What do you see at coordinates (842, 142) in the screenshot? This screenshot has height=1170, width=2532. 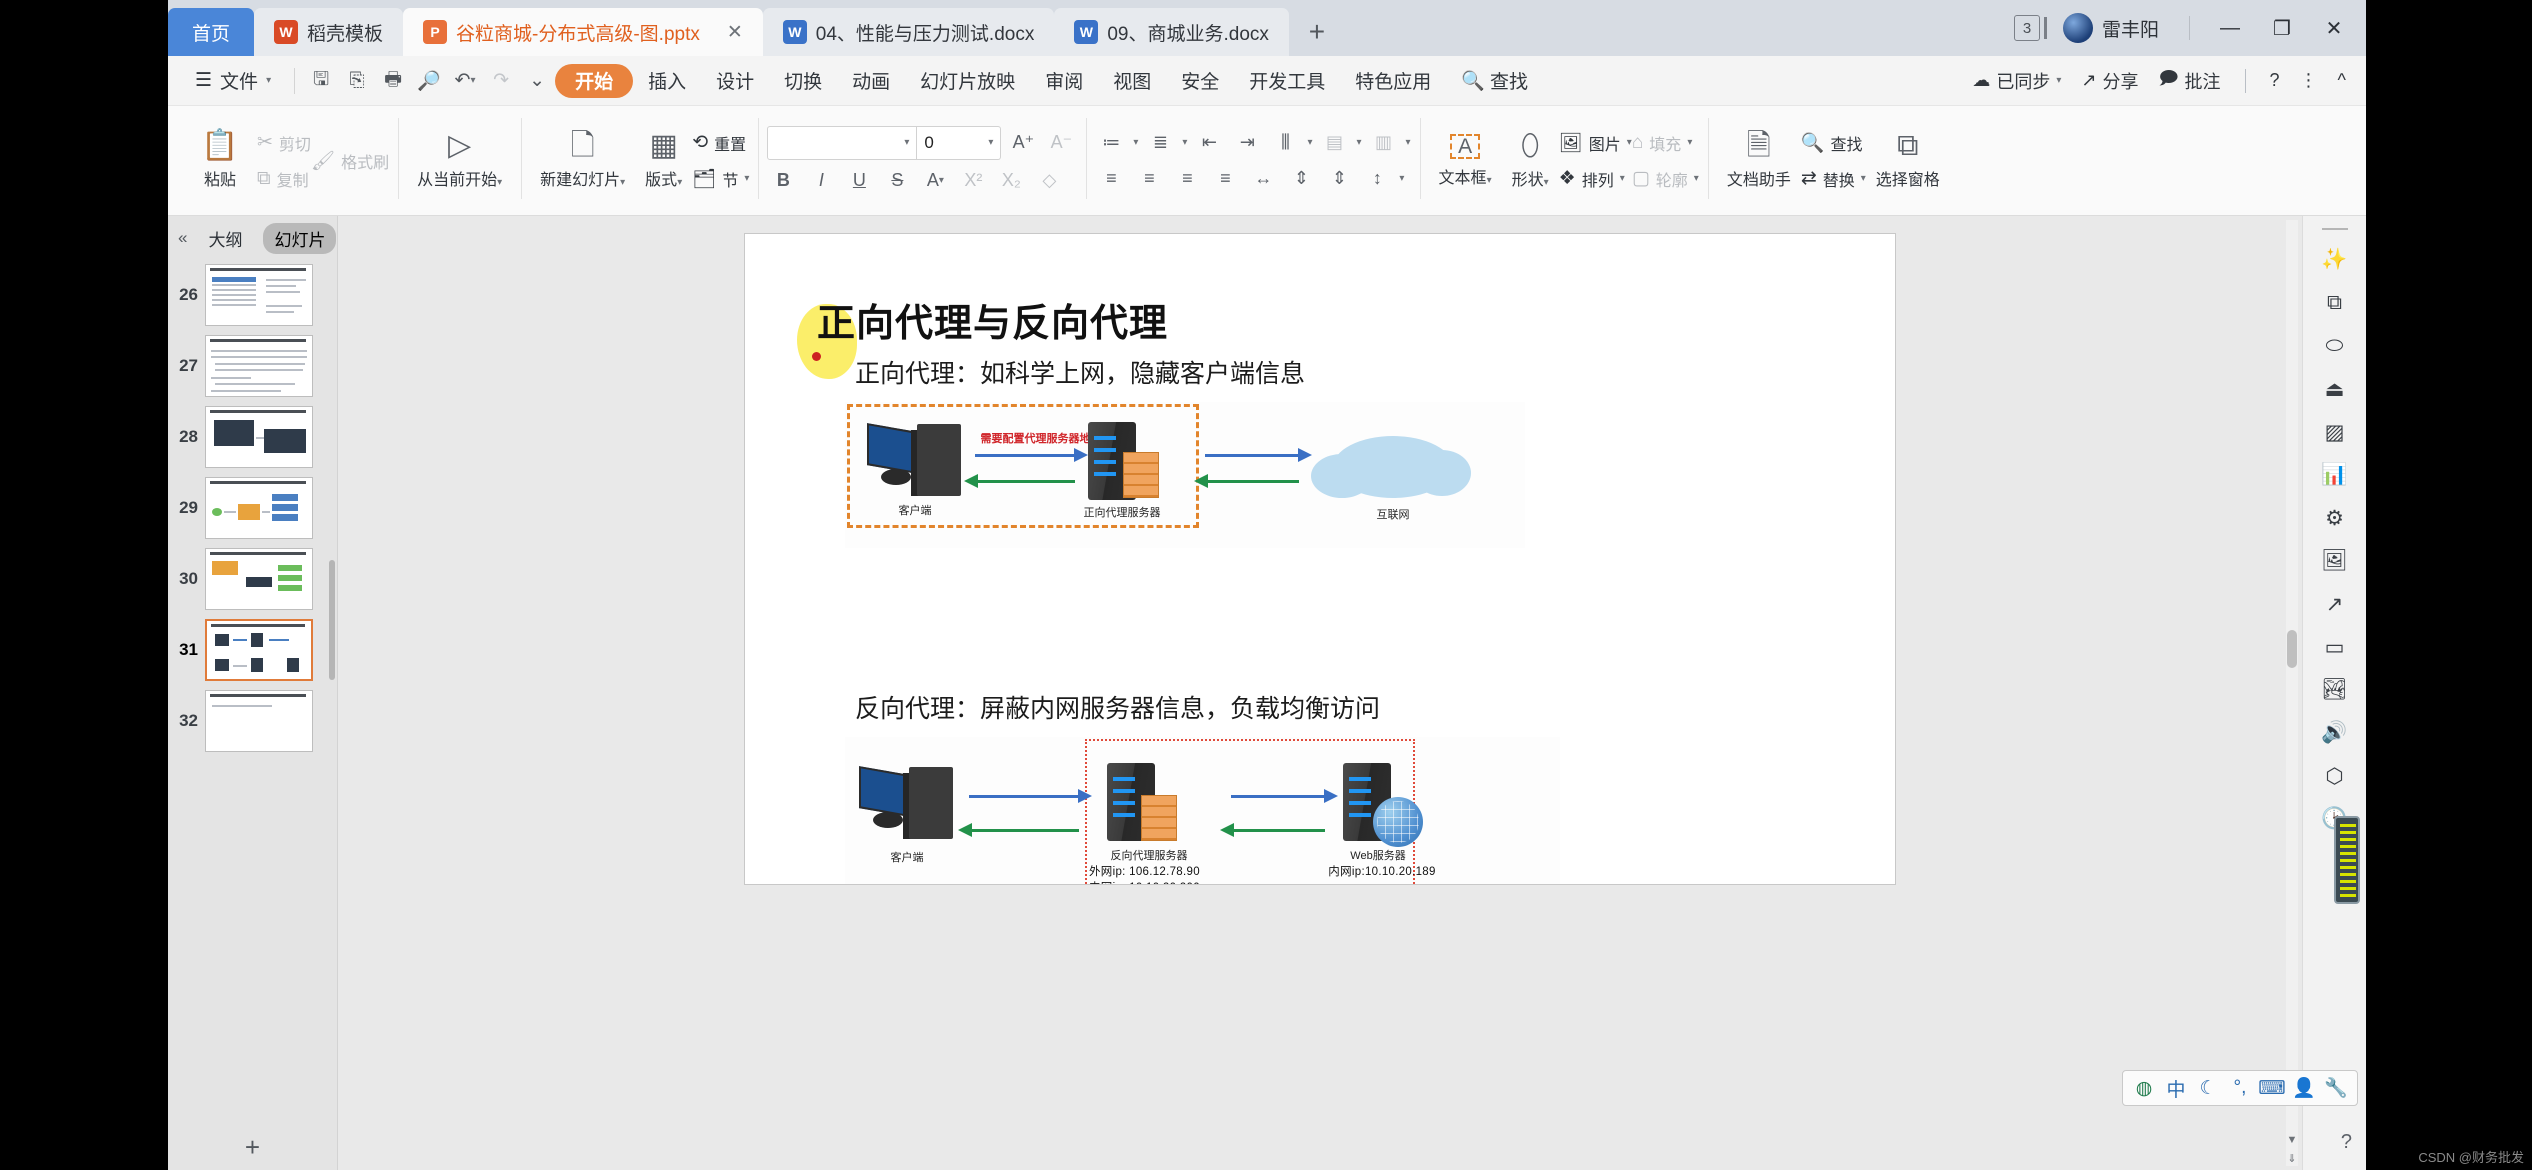 I see `font-family-select: ▾` at bounding box center [842, 142].